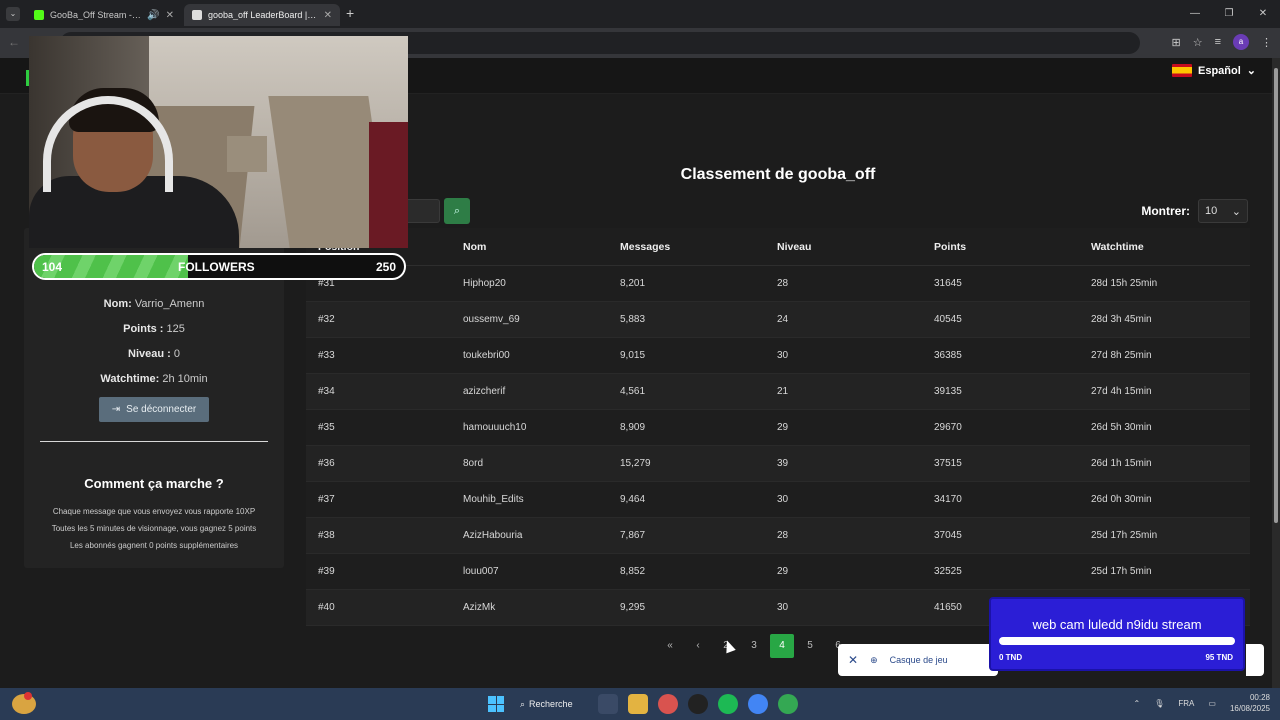  I want to click on logout-button: ⇥ Se déconnecter, so click(154, 409).